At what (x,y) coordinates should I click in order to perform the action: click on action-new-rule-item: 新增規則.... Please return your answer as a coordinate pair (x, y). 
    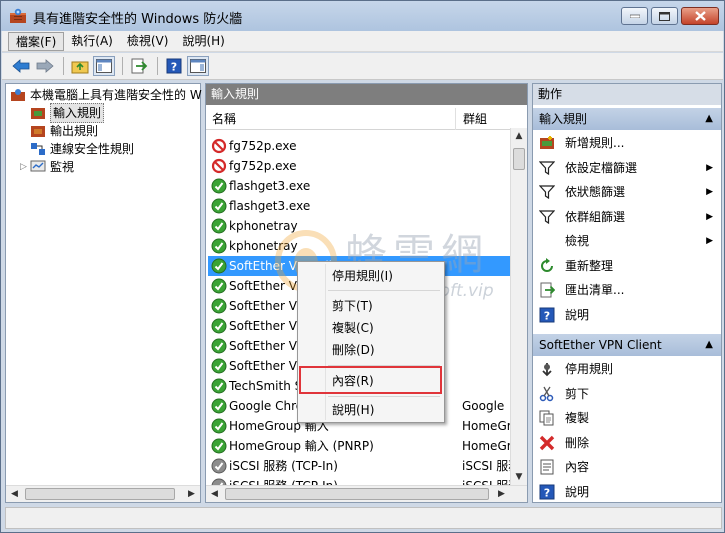
    Looking at the image, I should click on (627, 143).